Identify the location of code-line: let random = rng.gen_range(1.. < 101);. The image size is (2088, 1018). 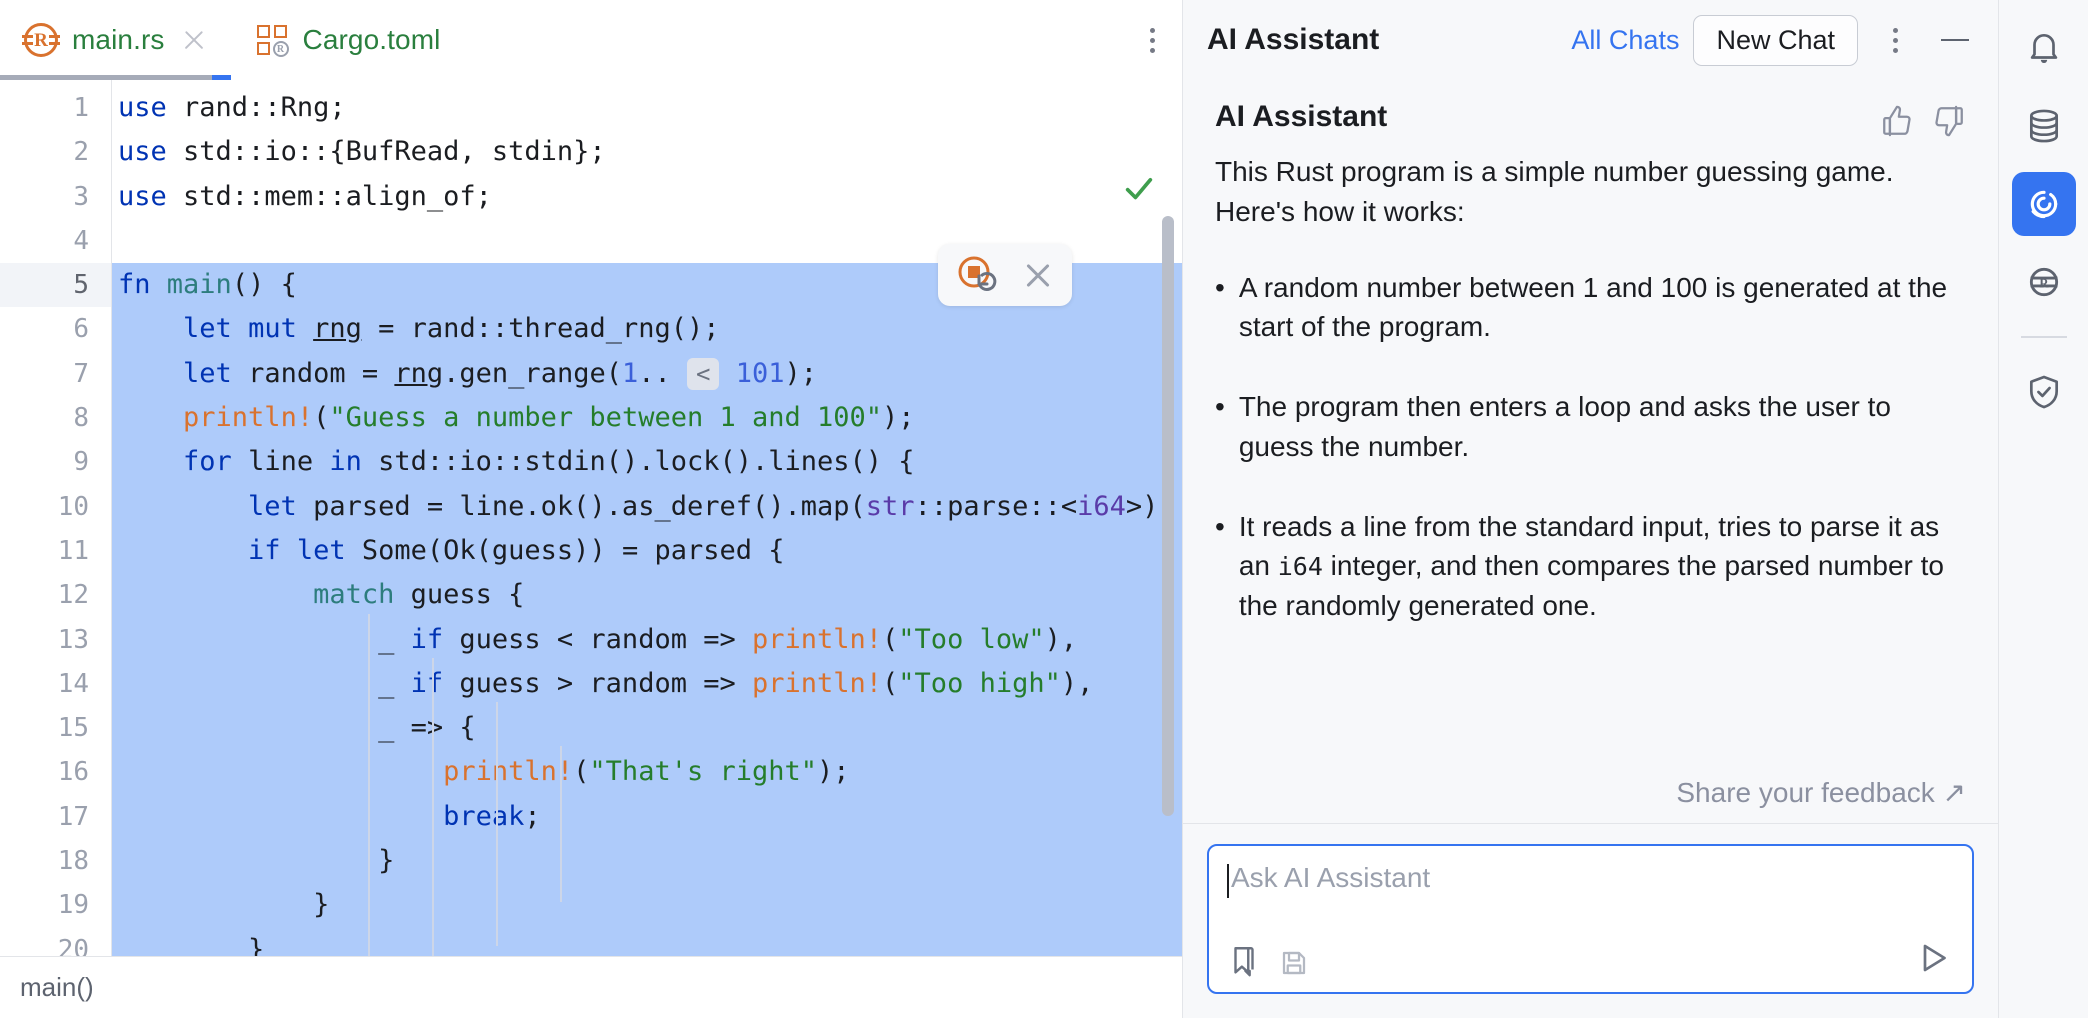
(647, 374).